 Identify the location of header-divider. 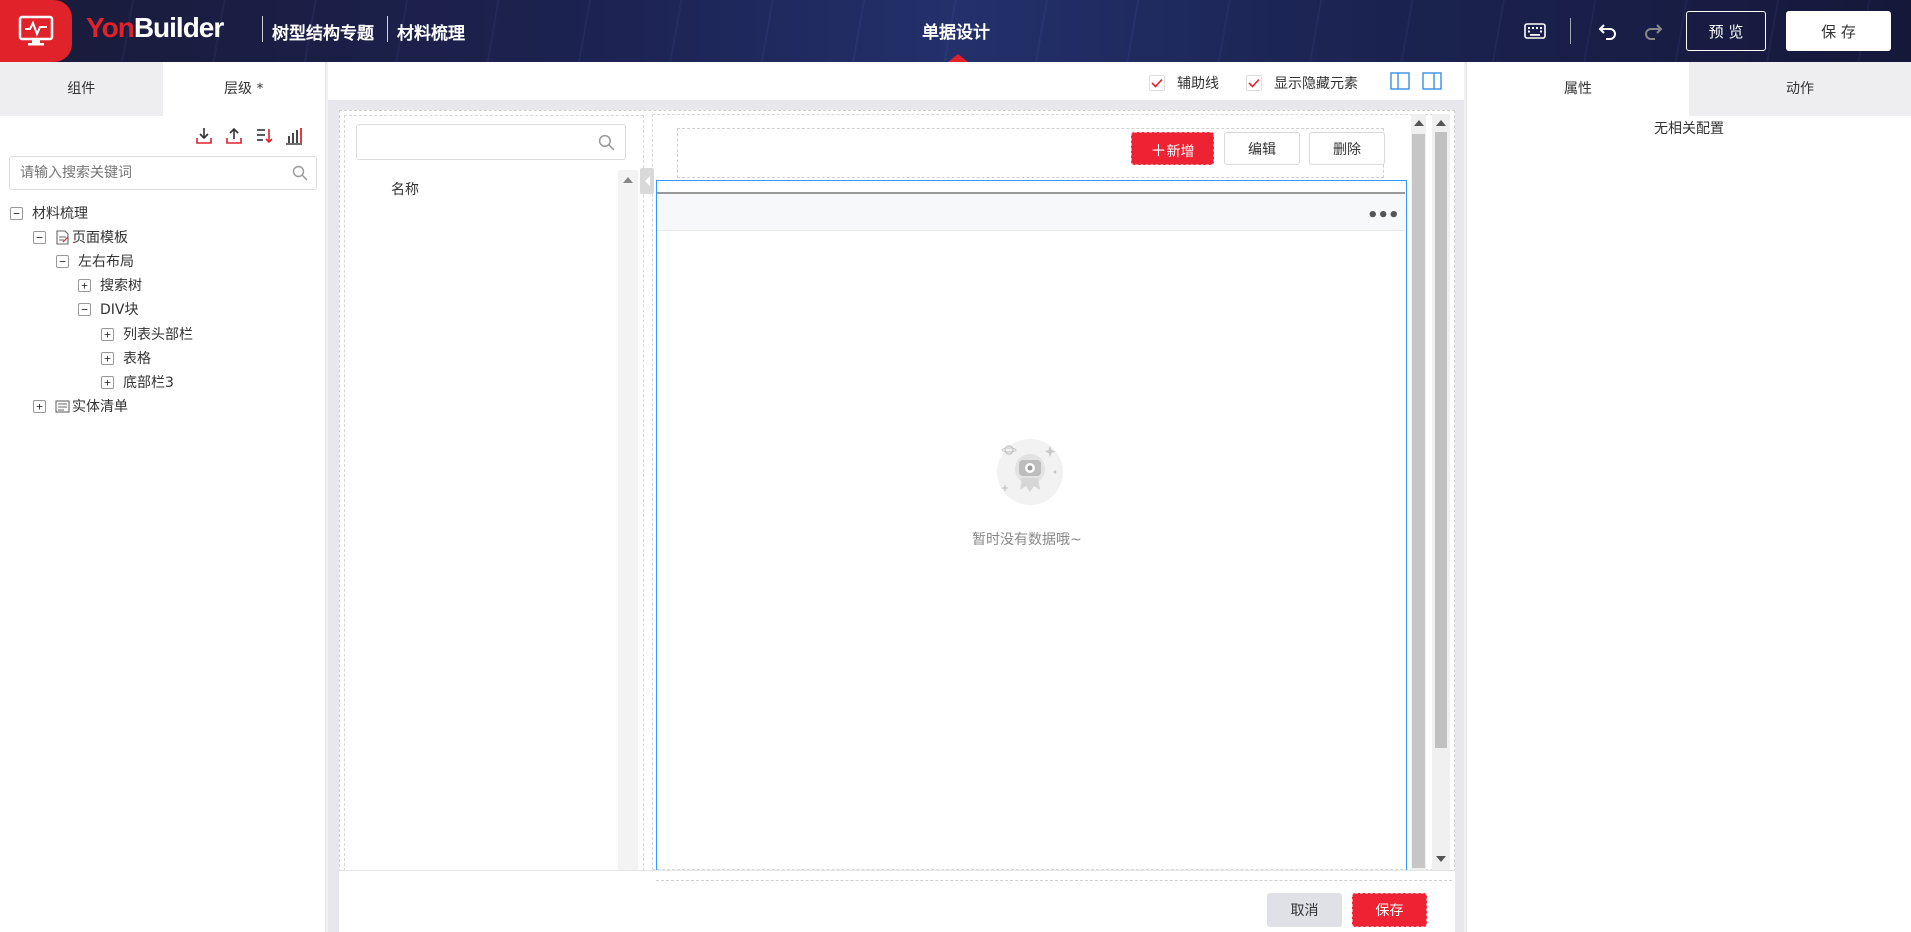
(1570, 31).